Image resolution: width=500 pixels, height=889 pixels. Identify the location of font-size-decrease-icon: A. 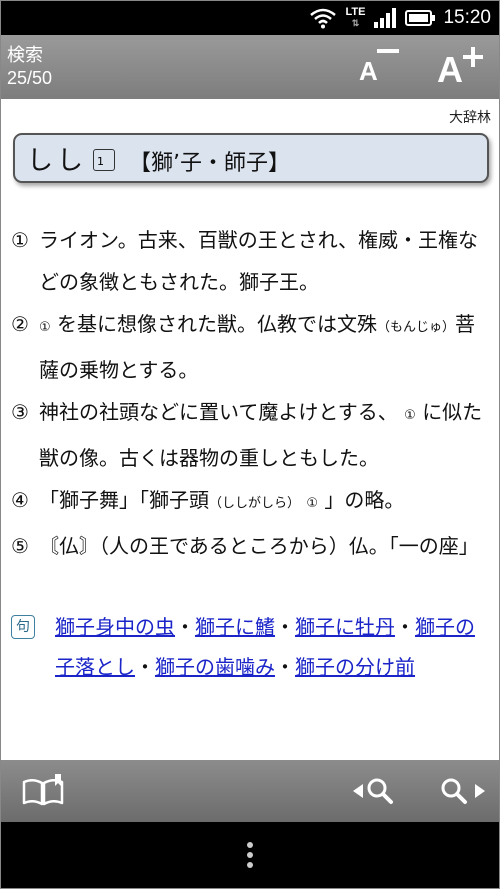
(368, 71).